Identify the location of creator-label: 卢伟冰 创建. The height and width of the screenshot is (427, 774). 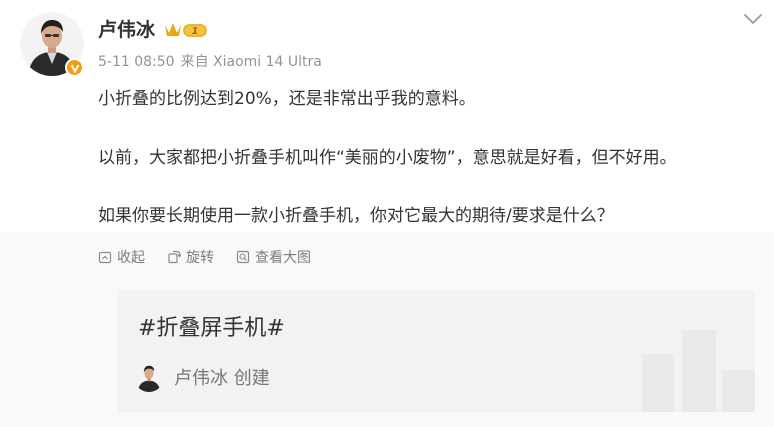
(222, 378).